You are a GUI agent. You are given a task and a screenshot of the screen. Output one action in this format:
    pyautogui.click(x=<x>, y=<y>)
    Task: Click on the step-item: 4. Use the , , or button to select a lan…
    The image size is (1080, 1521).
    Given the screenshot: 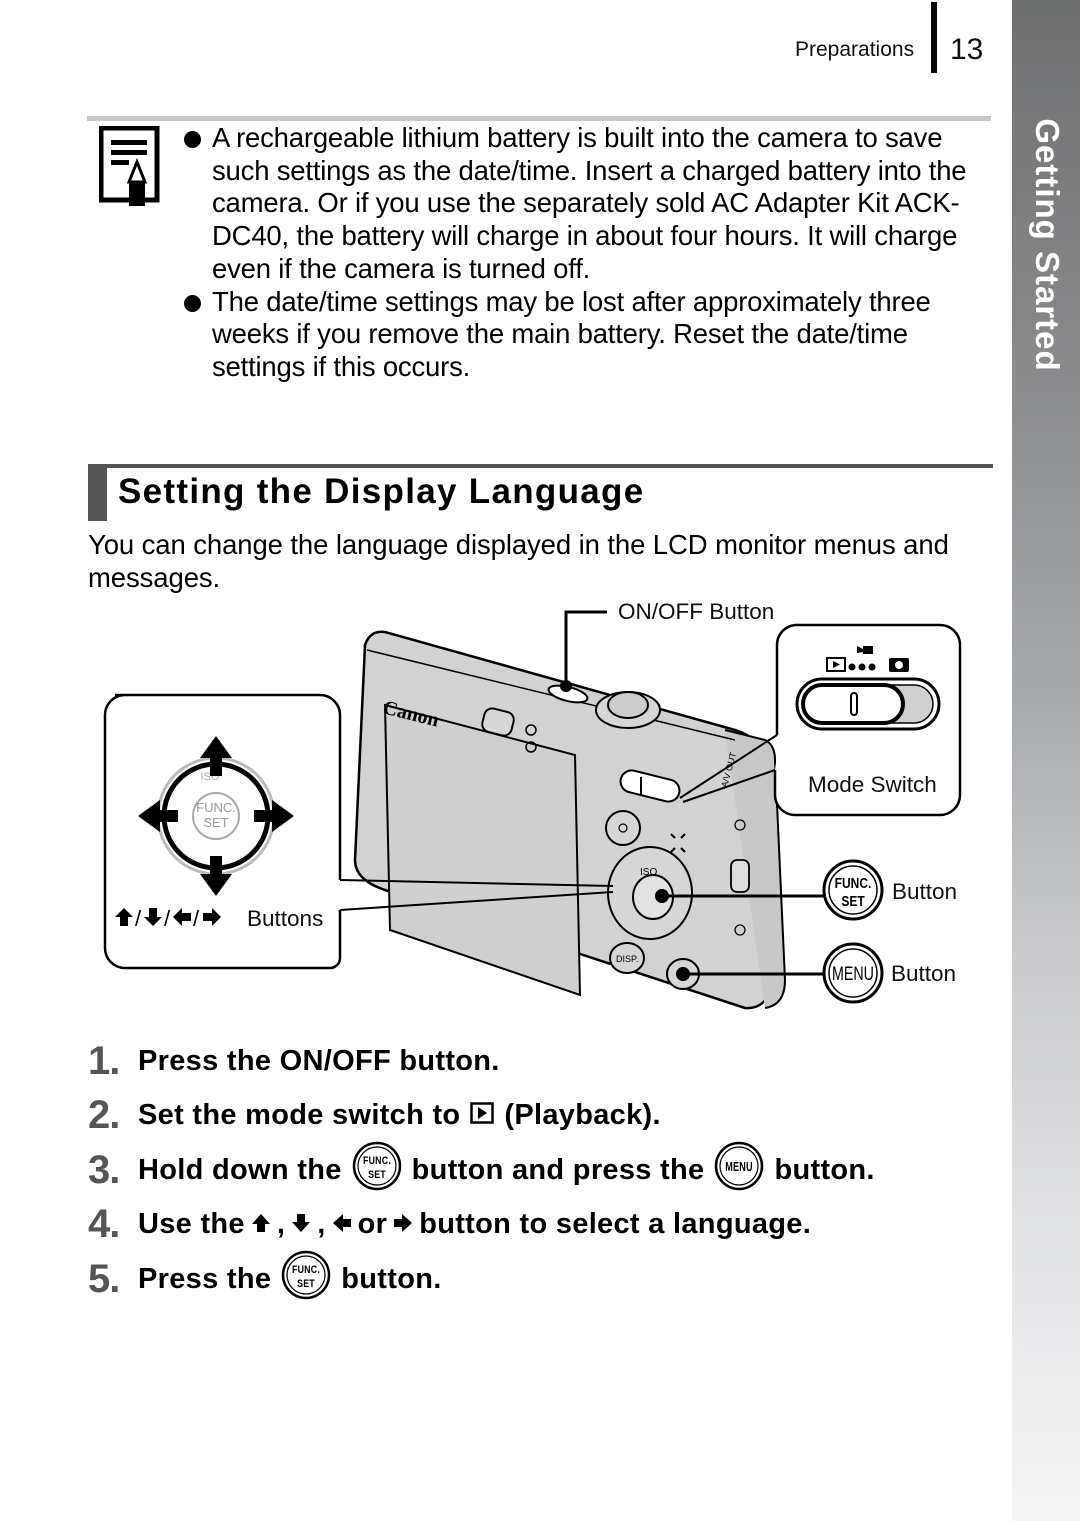 What is the action you would take?
    pyautogui.click(x=538, y=1225)
    